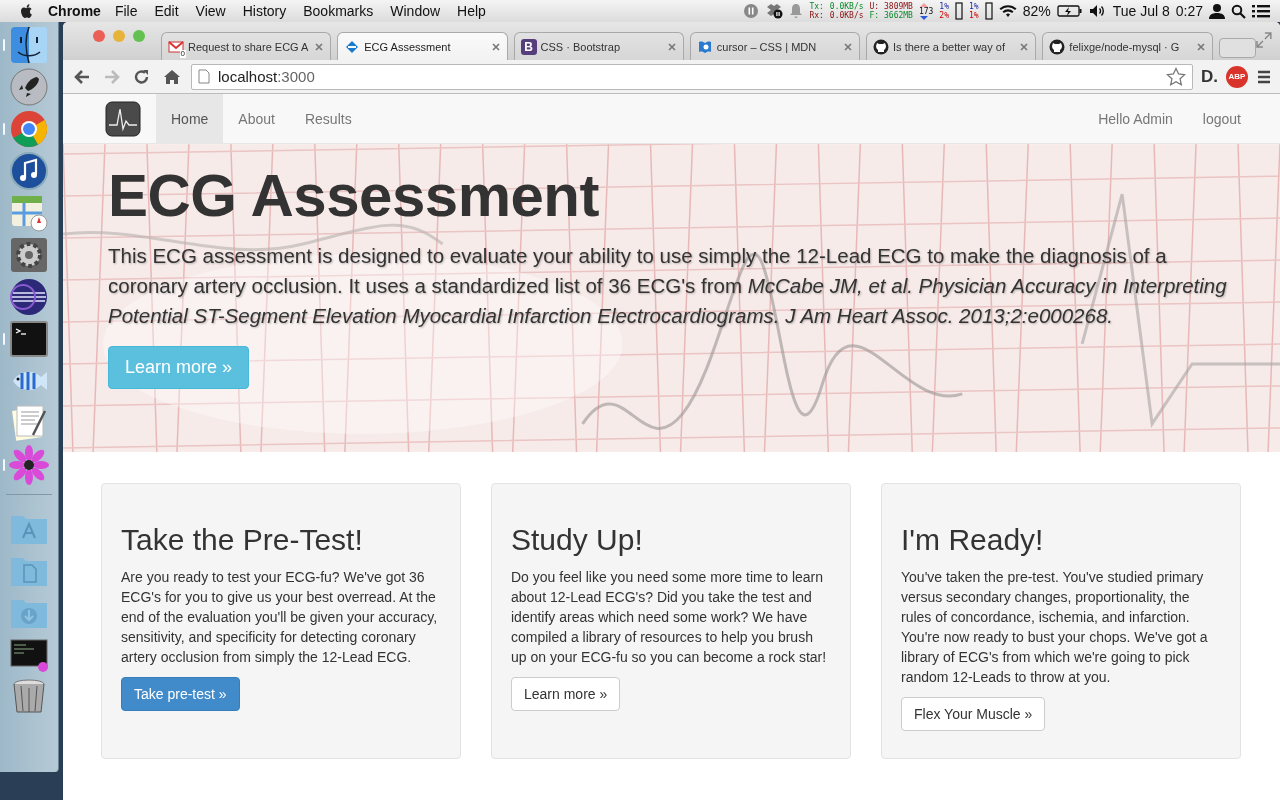 The image size is (1280, 800). Describe the element at coordinates (1261, 11) in the screenshot. I see `list-menu-icon` at that location.